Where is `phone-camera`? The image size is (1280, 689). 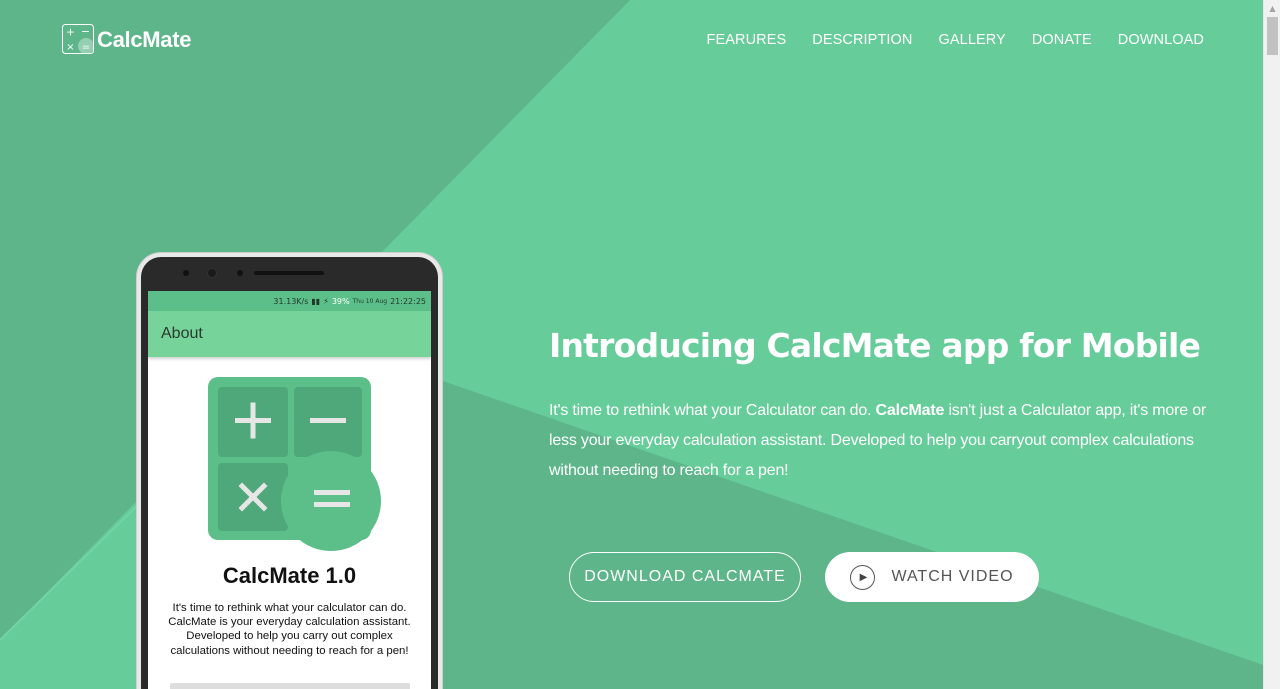
phone-camera is located at coordinates (212, 273).